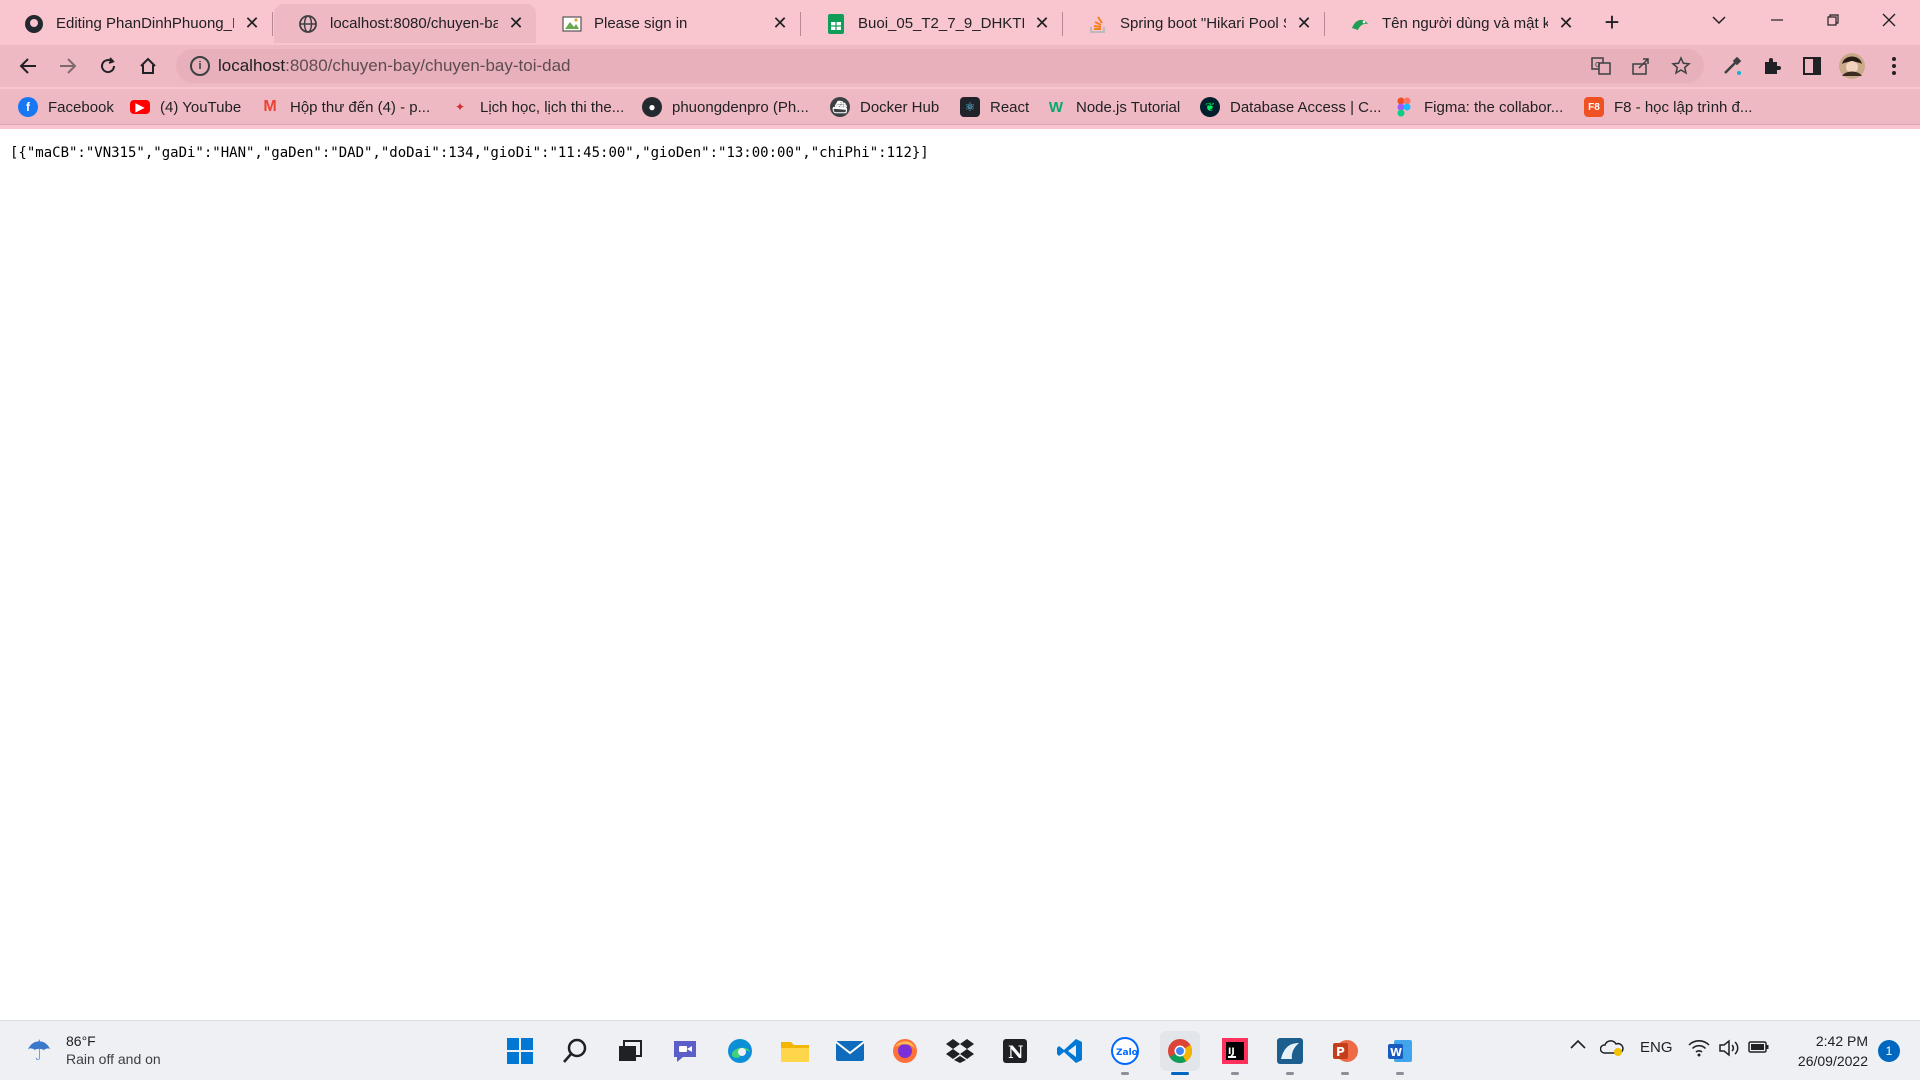 This screenshot has height=1080, width=1920. I want to click on restore-button, so click(1833, 20).